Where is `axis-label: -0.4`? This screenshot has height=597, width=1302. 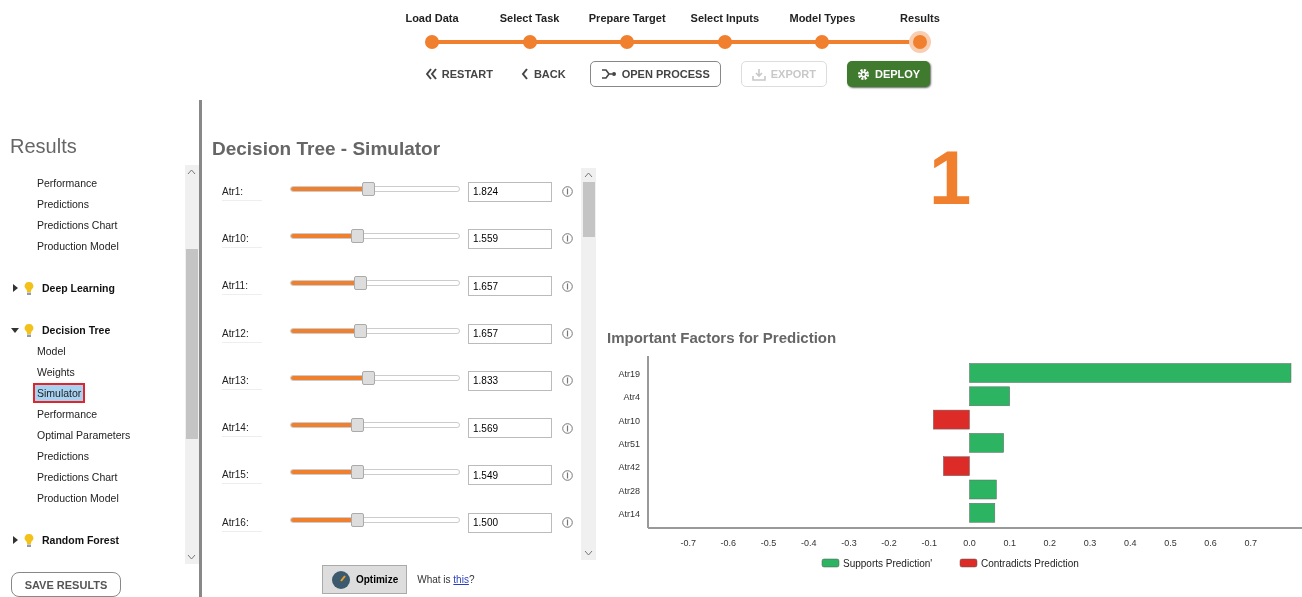 axis-label: -0.4 is located at coordinates (809, 543).